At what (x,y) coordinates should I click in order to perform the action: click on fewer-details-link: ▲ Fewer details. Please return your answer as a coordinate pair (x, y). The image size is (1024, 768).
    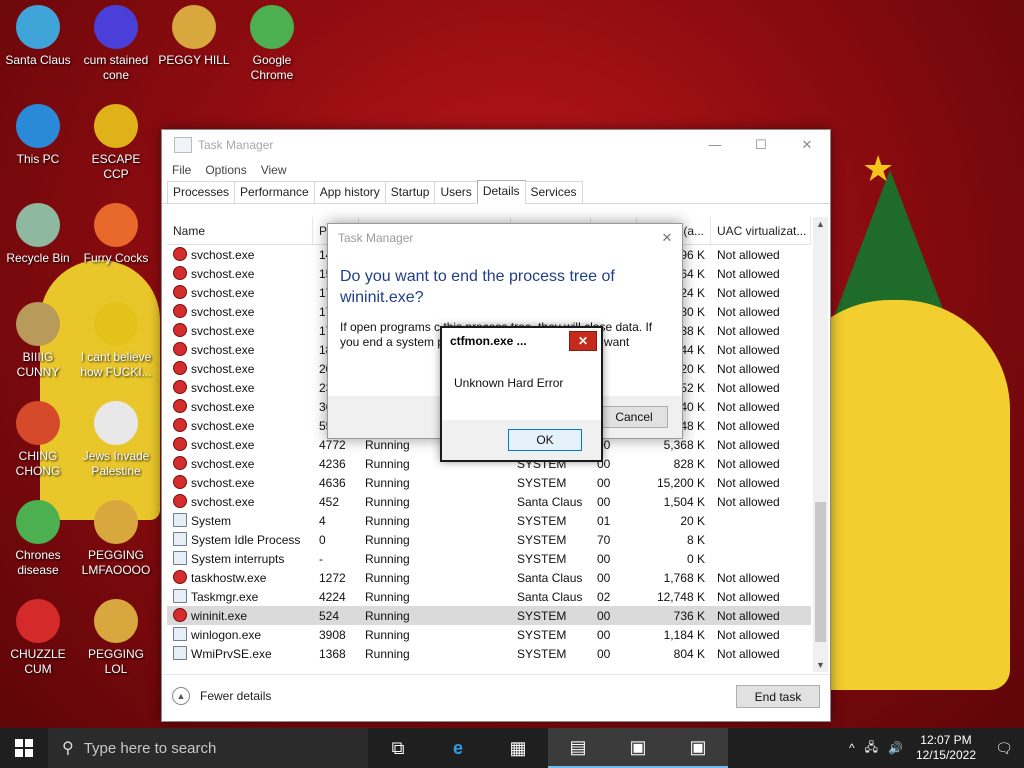
    Looking at the image, I should click on (221, 696).